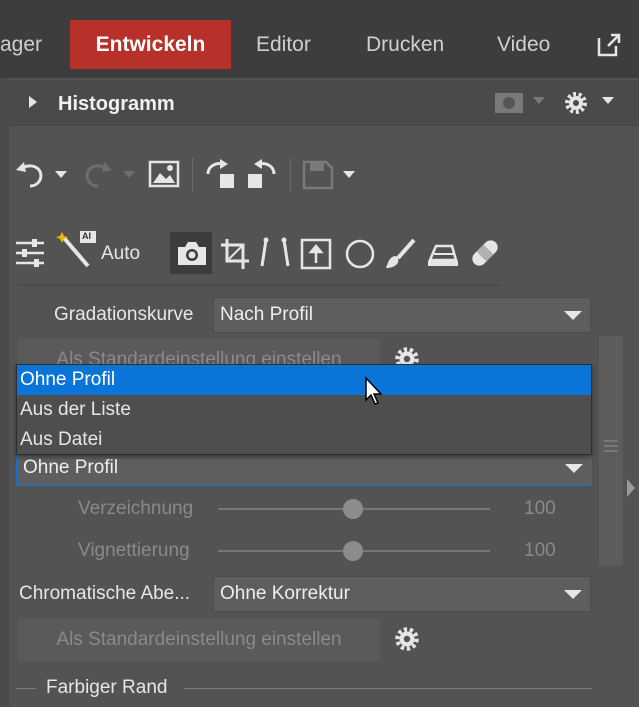 The width and height of the screenshot is (639, 707). Describe the element at coordinates (631, 488) in the screenshot. I see `panel-collapse-arrow-icon` at that location.